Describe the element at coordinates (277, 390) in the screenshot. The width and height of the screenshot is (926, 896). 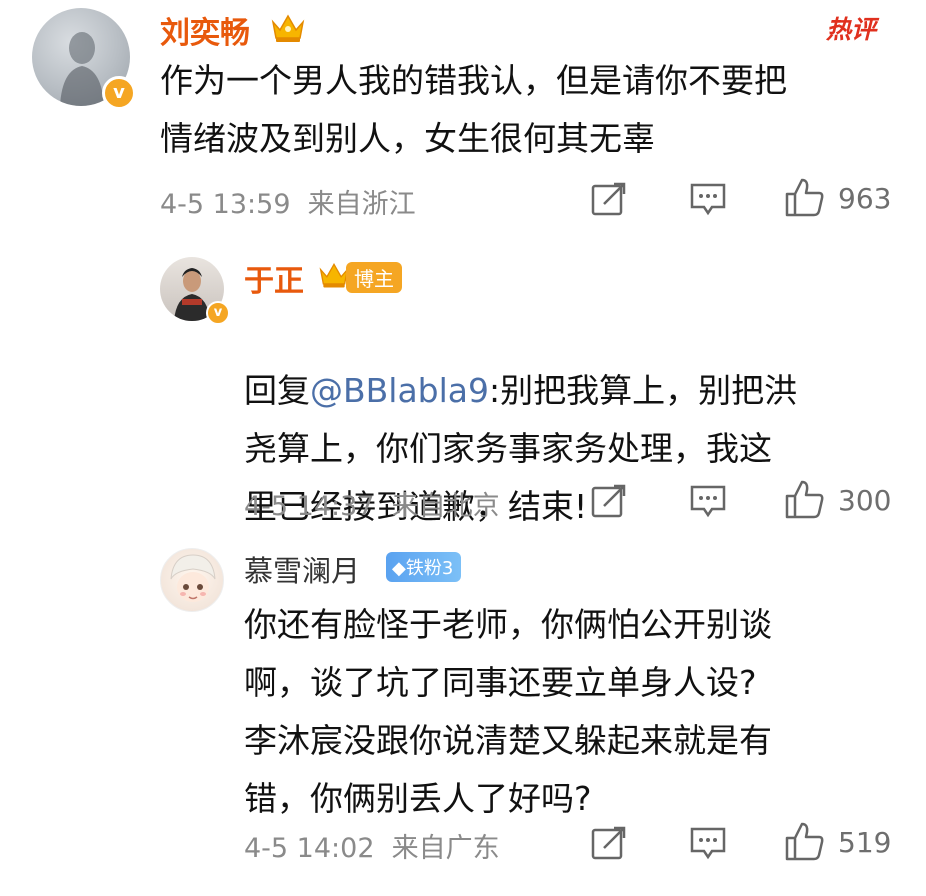
I see `reply-prefix: 回复` at that location.